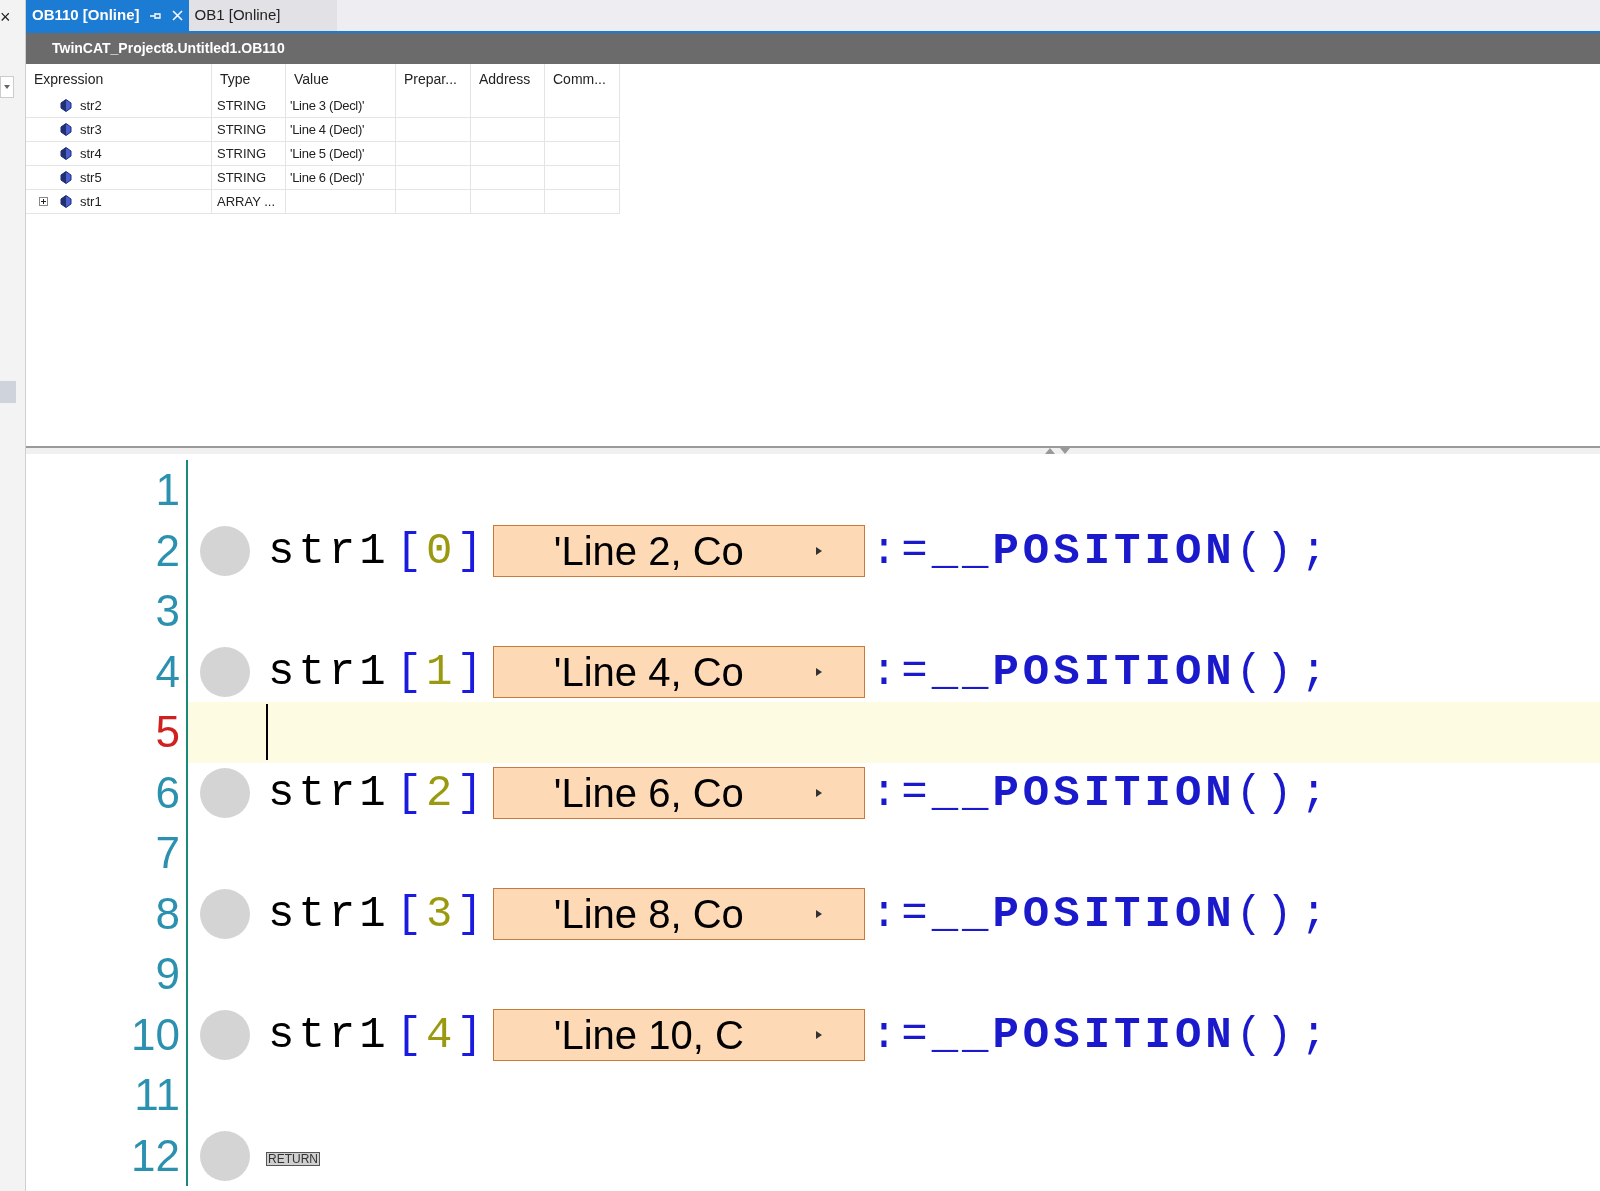  I want to click on value-cell-text: 'Line 4 (Decl)', so click(327, 129).